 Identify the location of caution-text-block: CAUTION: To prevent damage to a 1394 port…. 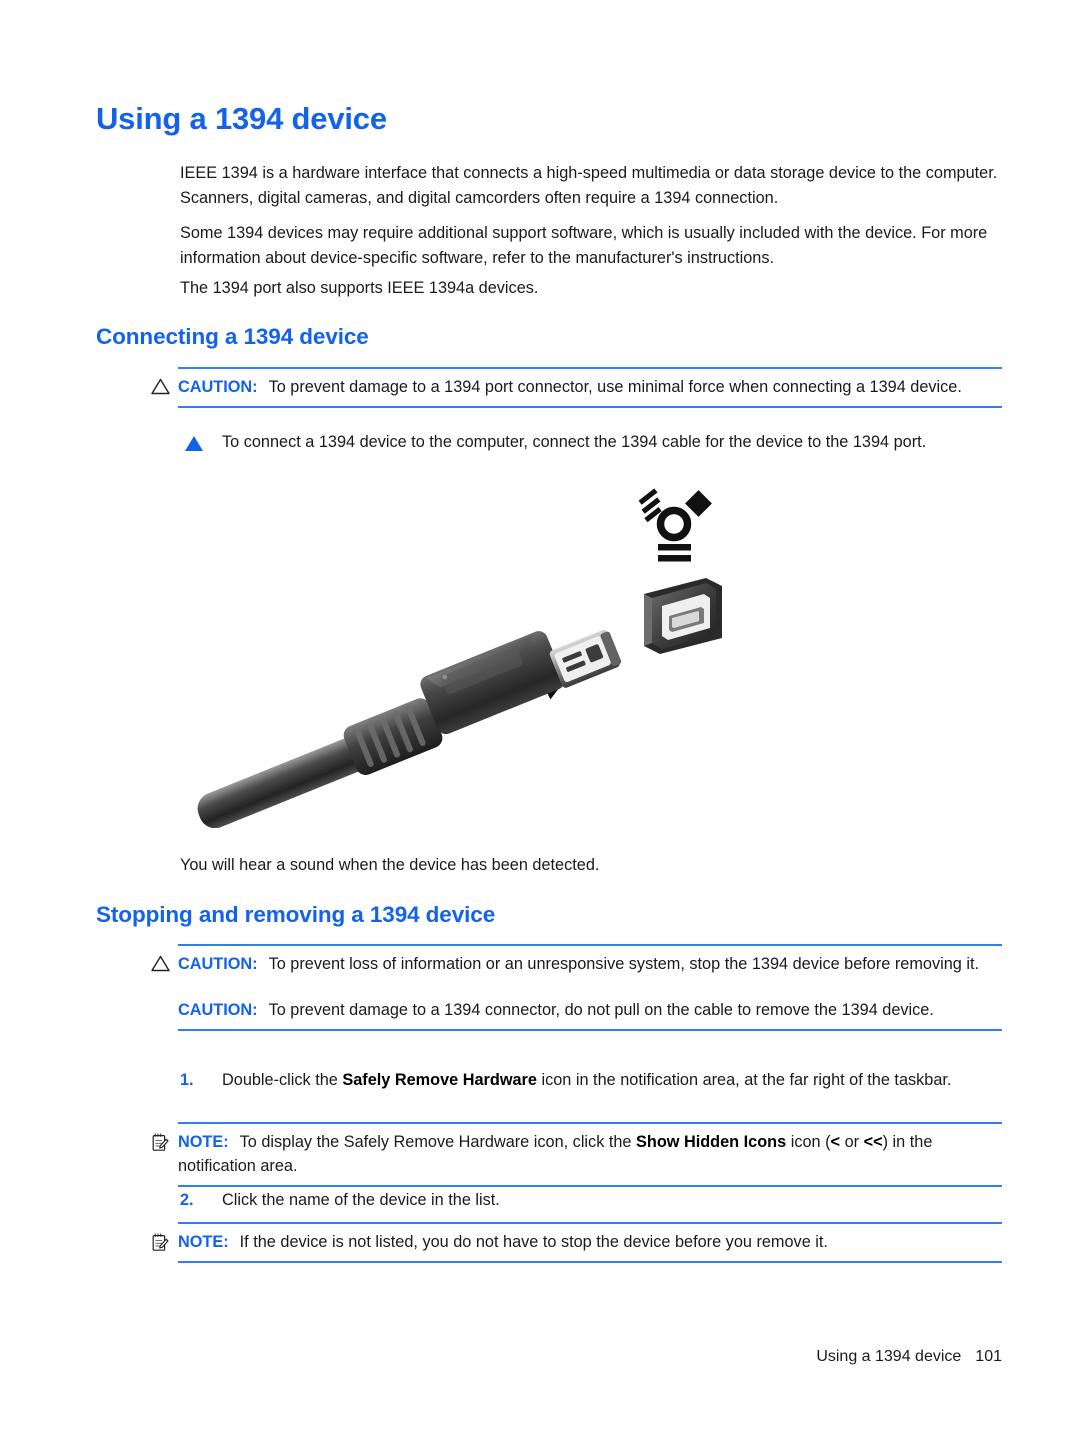
(590, 387).